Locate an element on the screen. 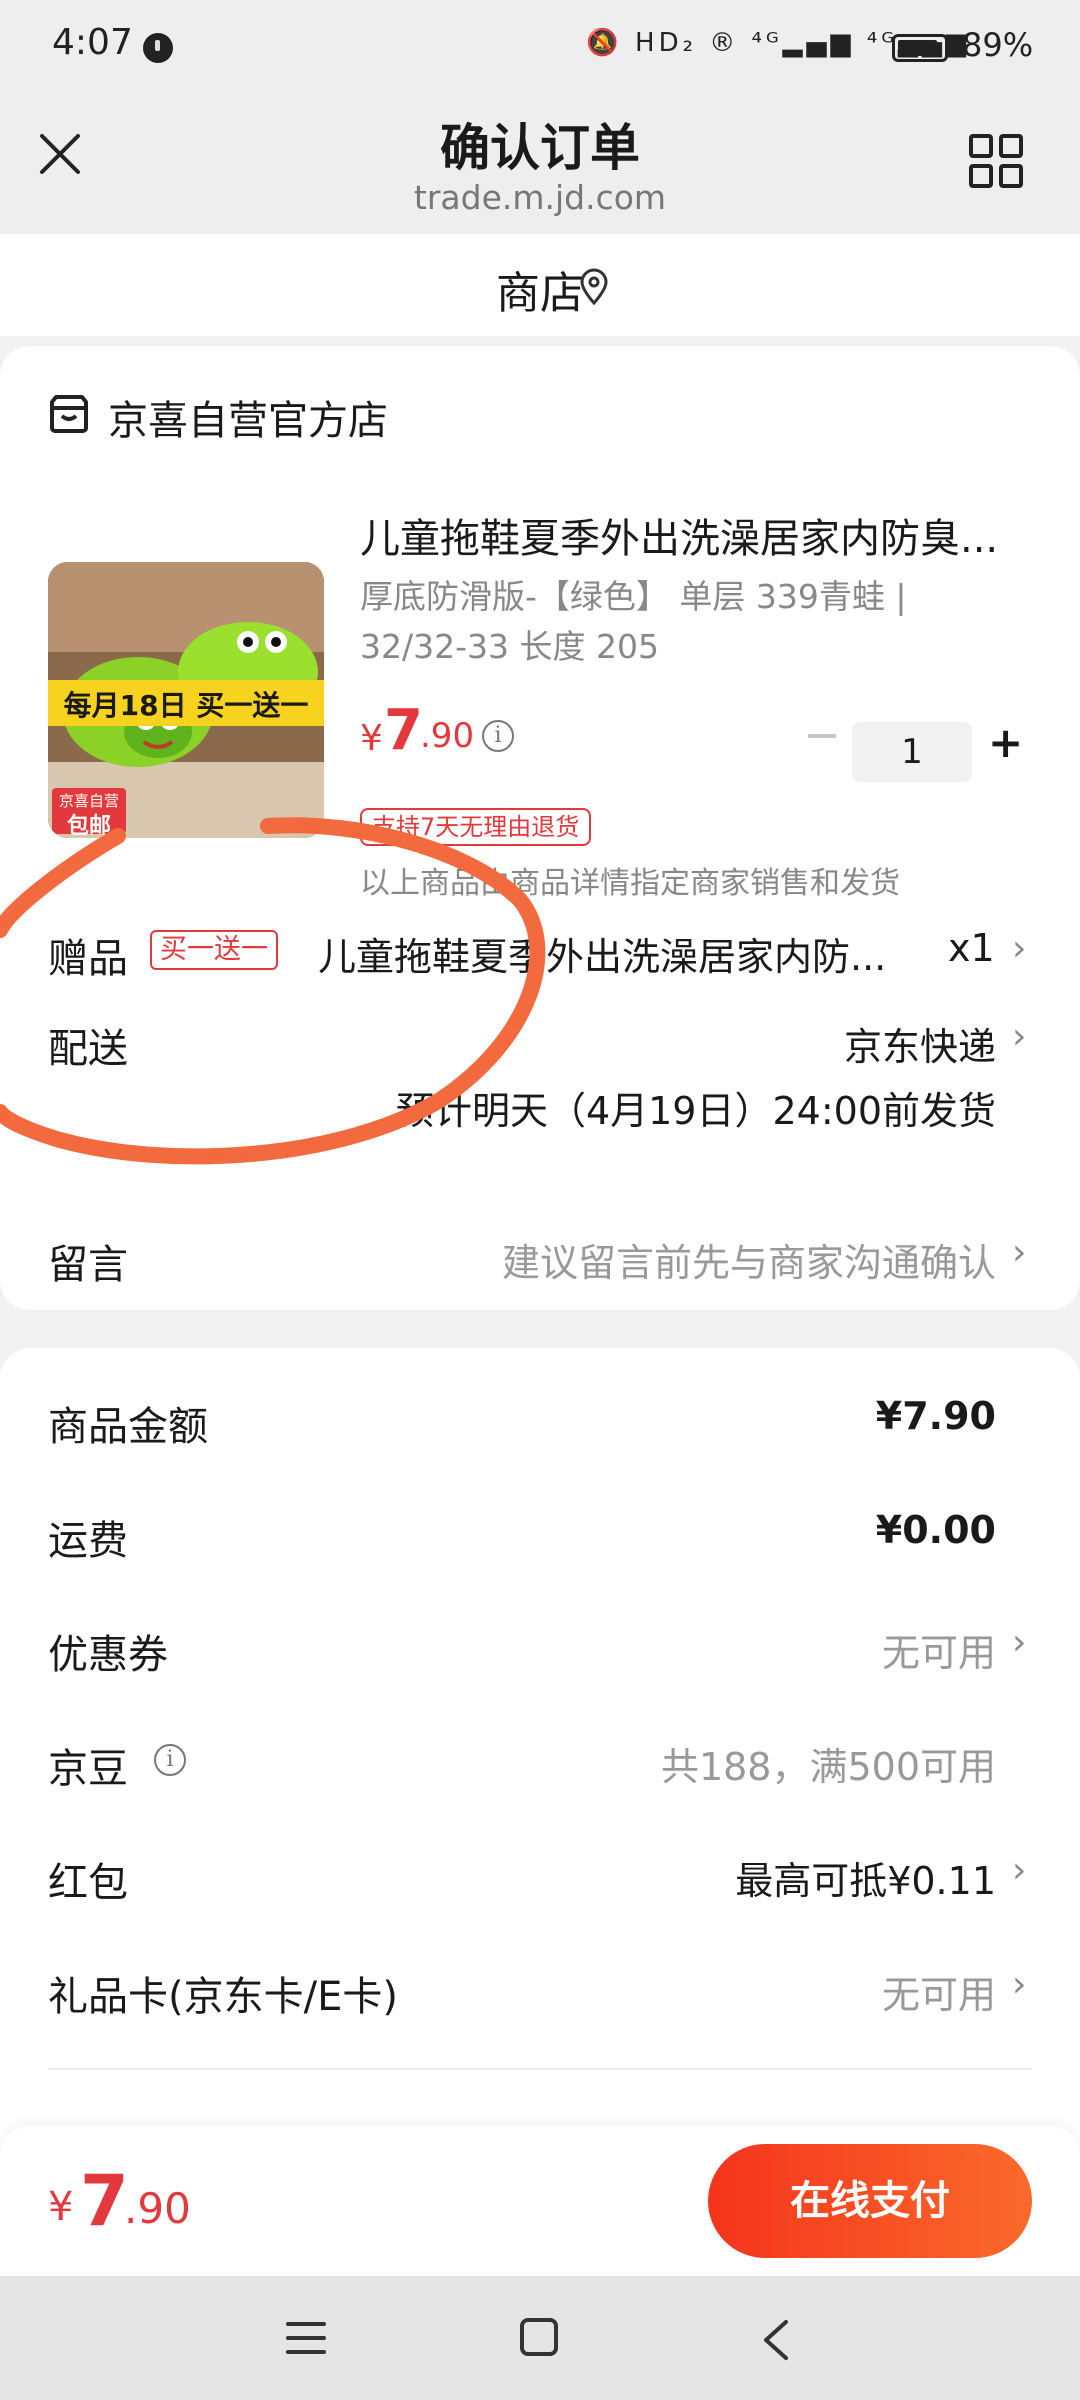  gift-quantity: x1 is located at coordinates (971, 948).